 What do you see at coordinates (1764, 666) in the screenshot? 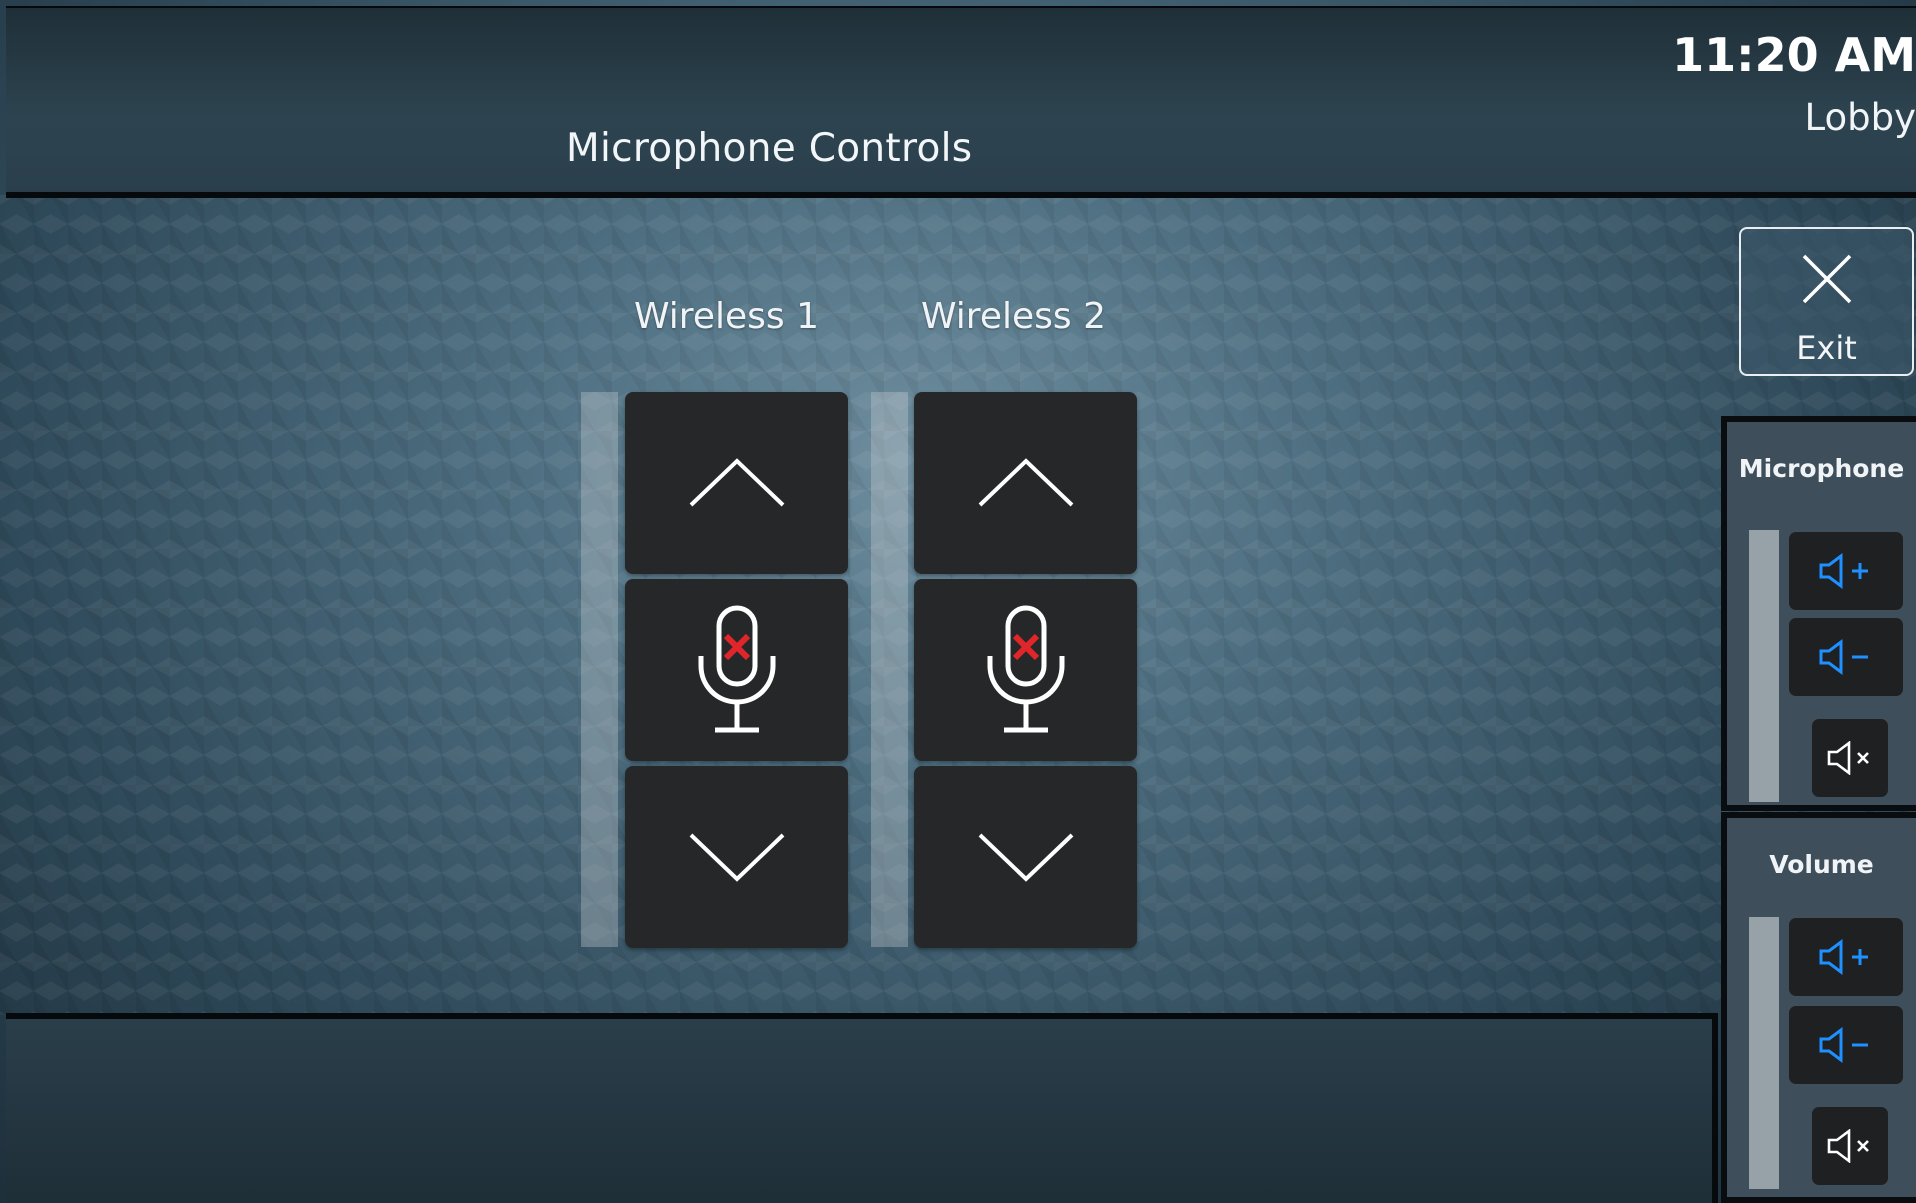
I see `microphone-level-meter` at bounding box center [1764, 666].